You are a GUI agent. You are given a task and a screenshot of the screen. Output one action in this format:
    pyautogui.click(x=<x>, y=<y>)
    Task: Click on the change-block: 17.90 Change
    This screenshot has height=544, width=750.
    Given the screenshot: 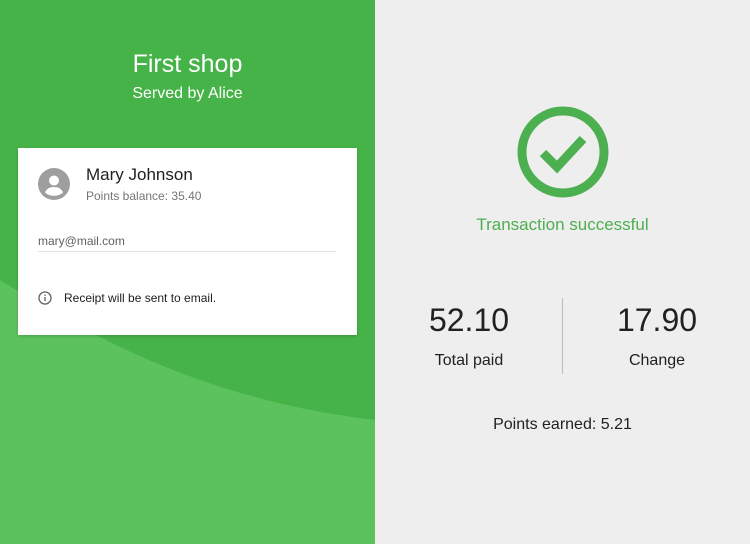 What is the action you would take?
    pyautogui.click(x=656, y=335)
    